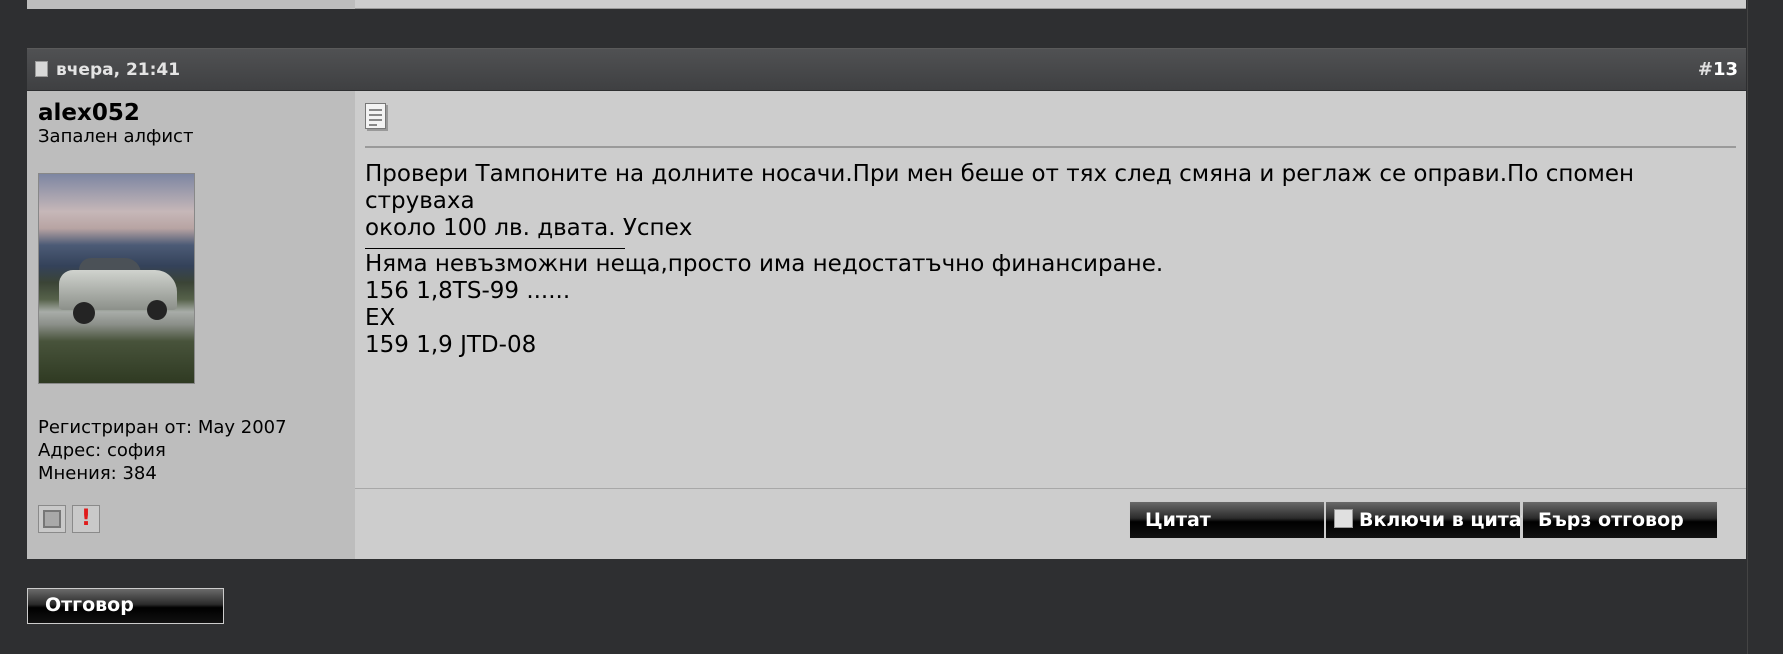 Image resolution: width=1783 pixels, height=654 pixels. I want to click on page-right-edge, so click(1765, 327).